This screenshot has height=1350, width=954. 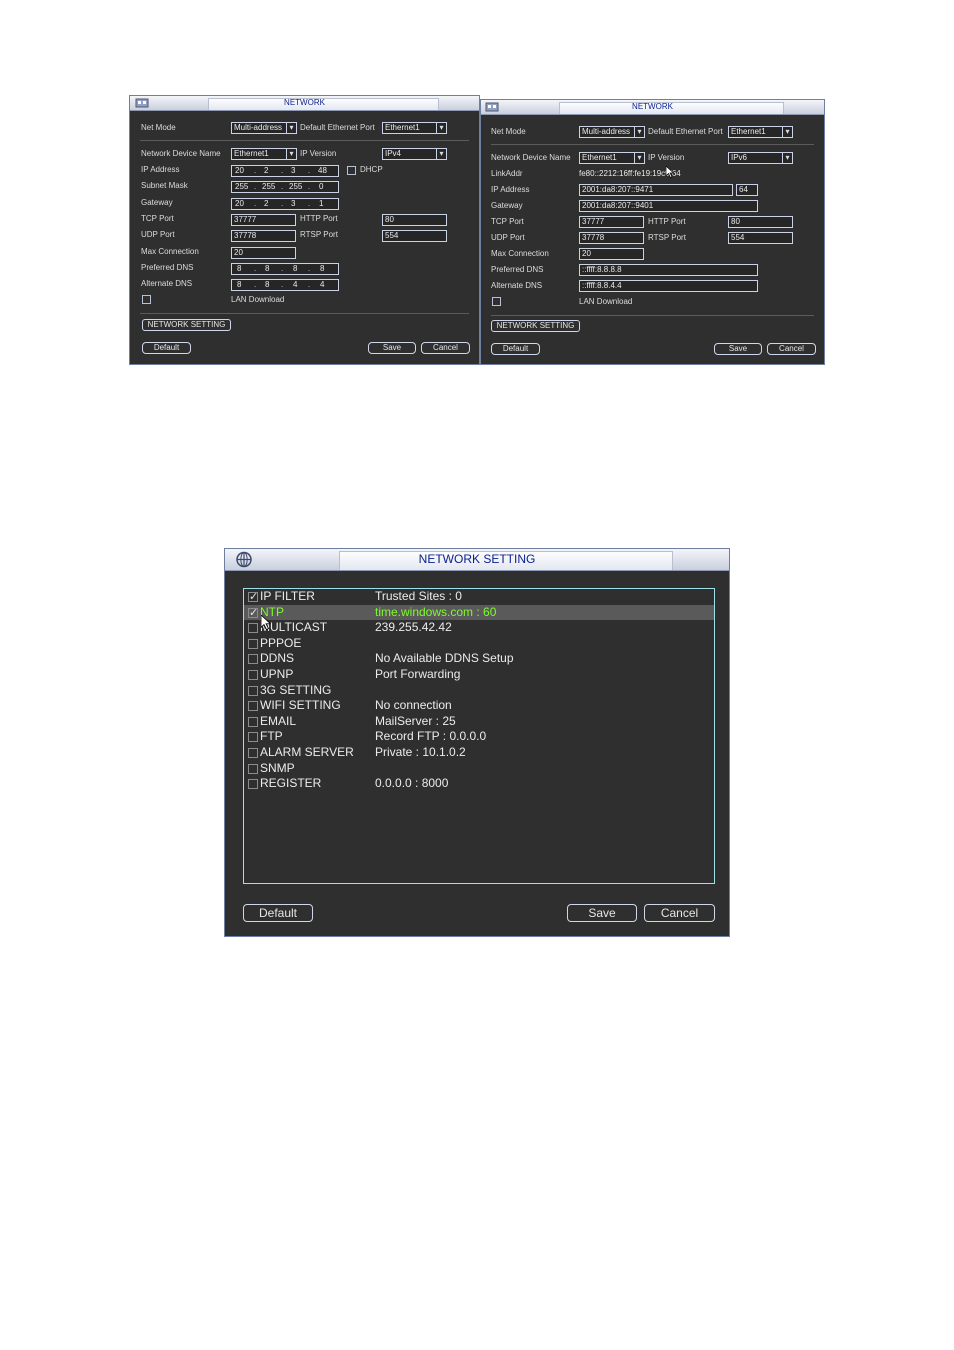 What do you see at coordinates (479, 597) in the screenshot?
I see `list-item: ✓ IP FILTER Trusted Sites : 0` at bounding box center [479, 597].